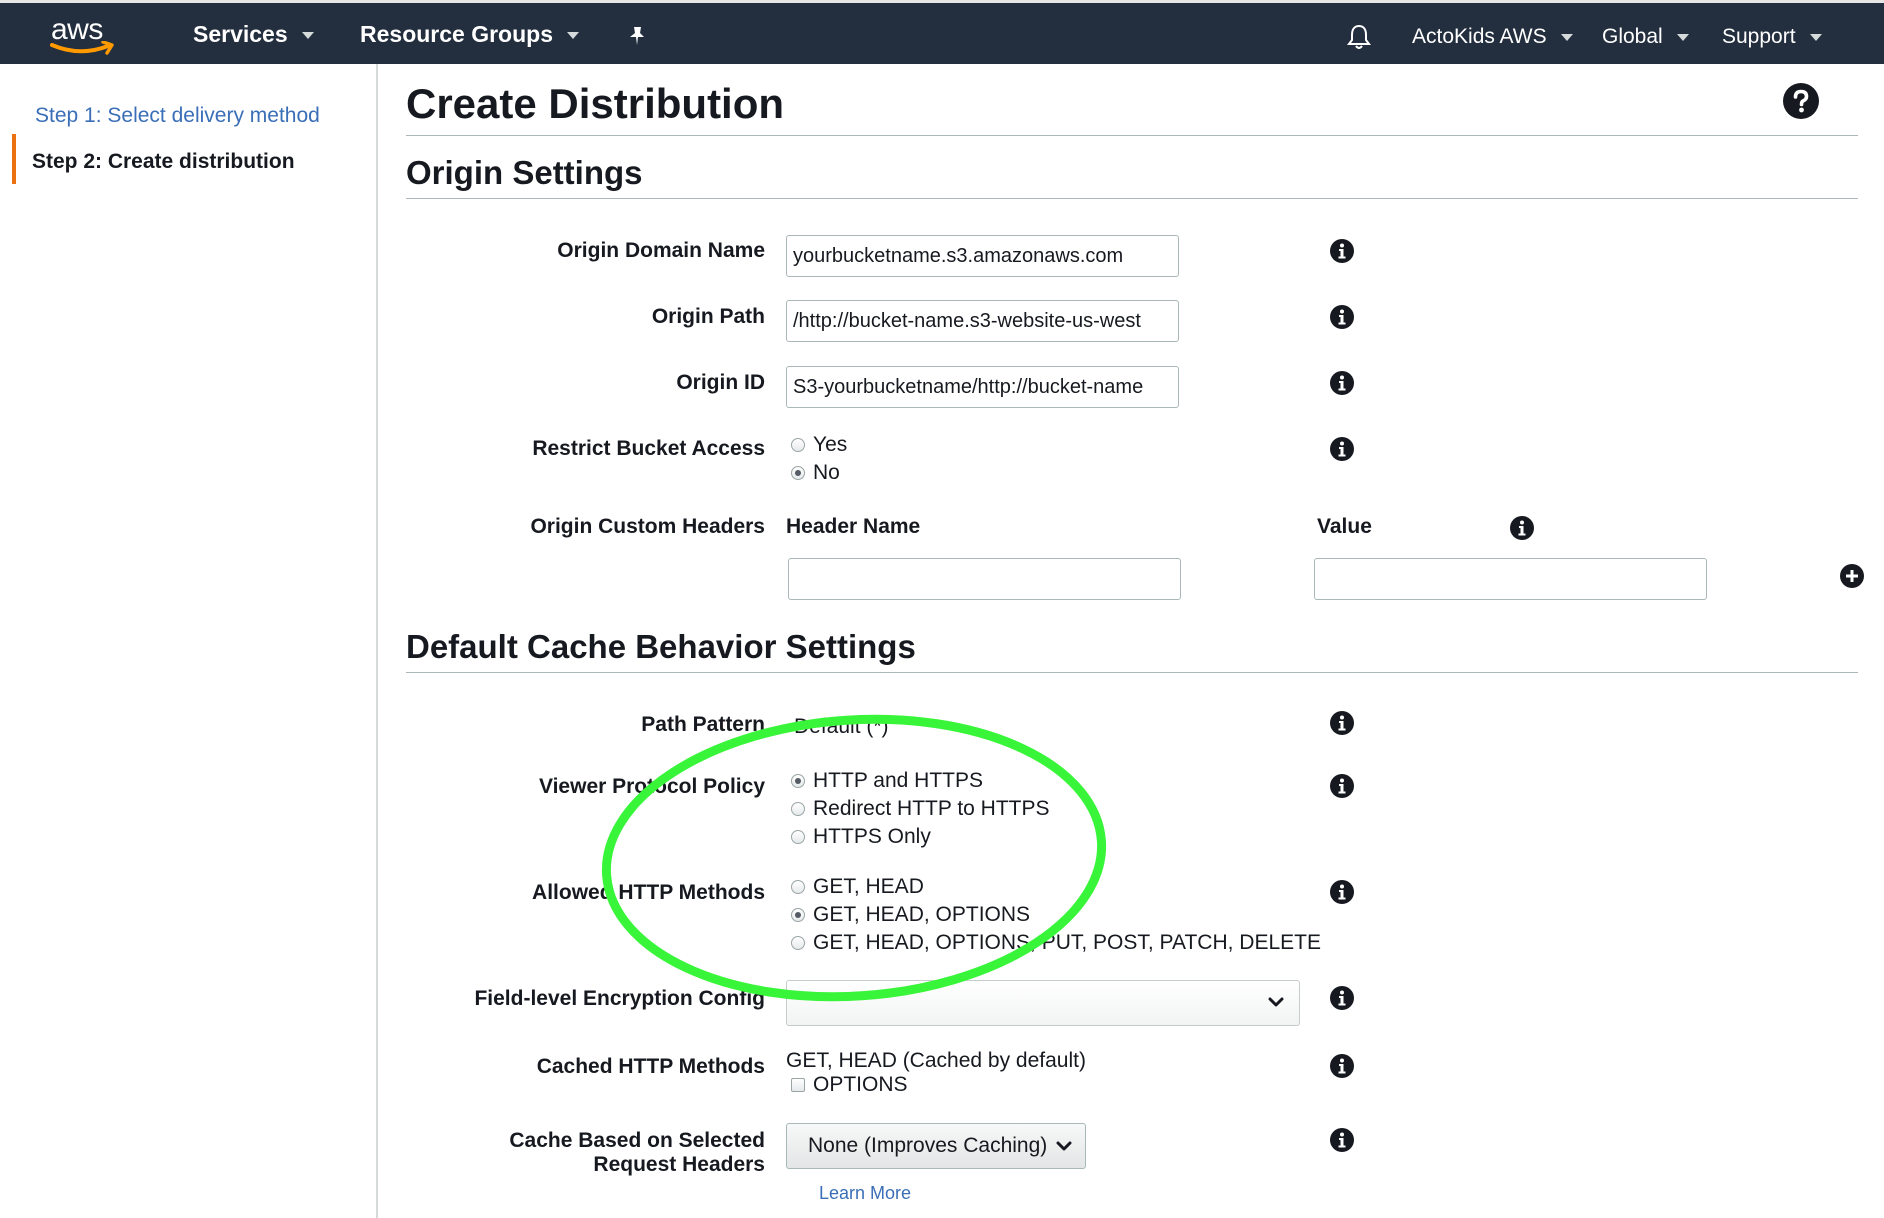 The width and height of the screenshot is (1884, 1218). I want to click on origin-settings-divider, so click(1132, 198).